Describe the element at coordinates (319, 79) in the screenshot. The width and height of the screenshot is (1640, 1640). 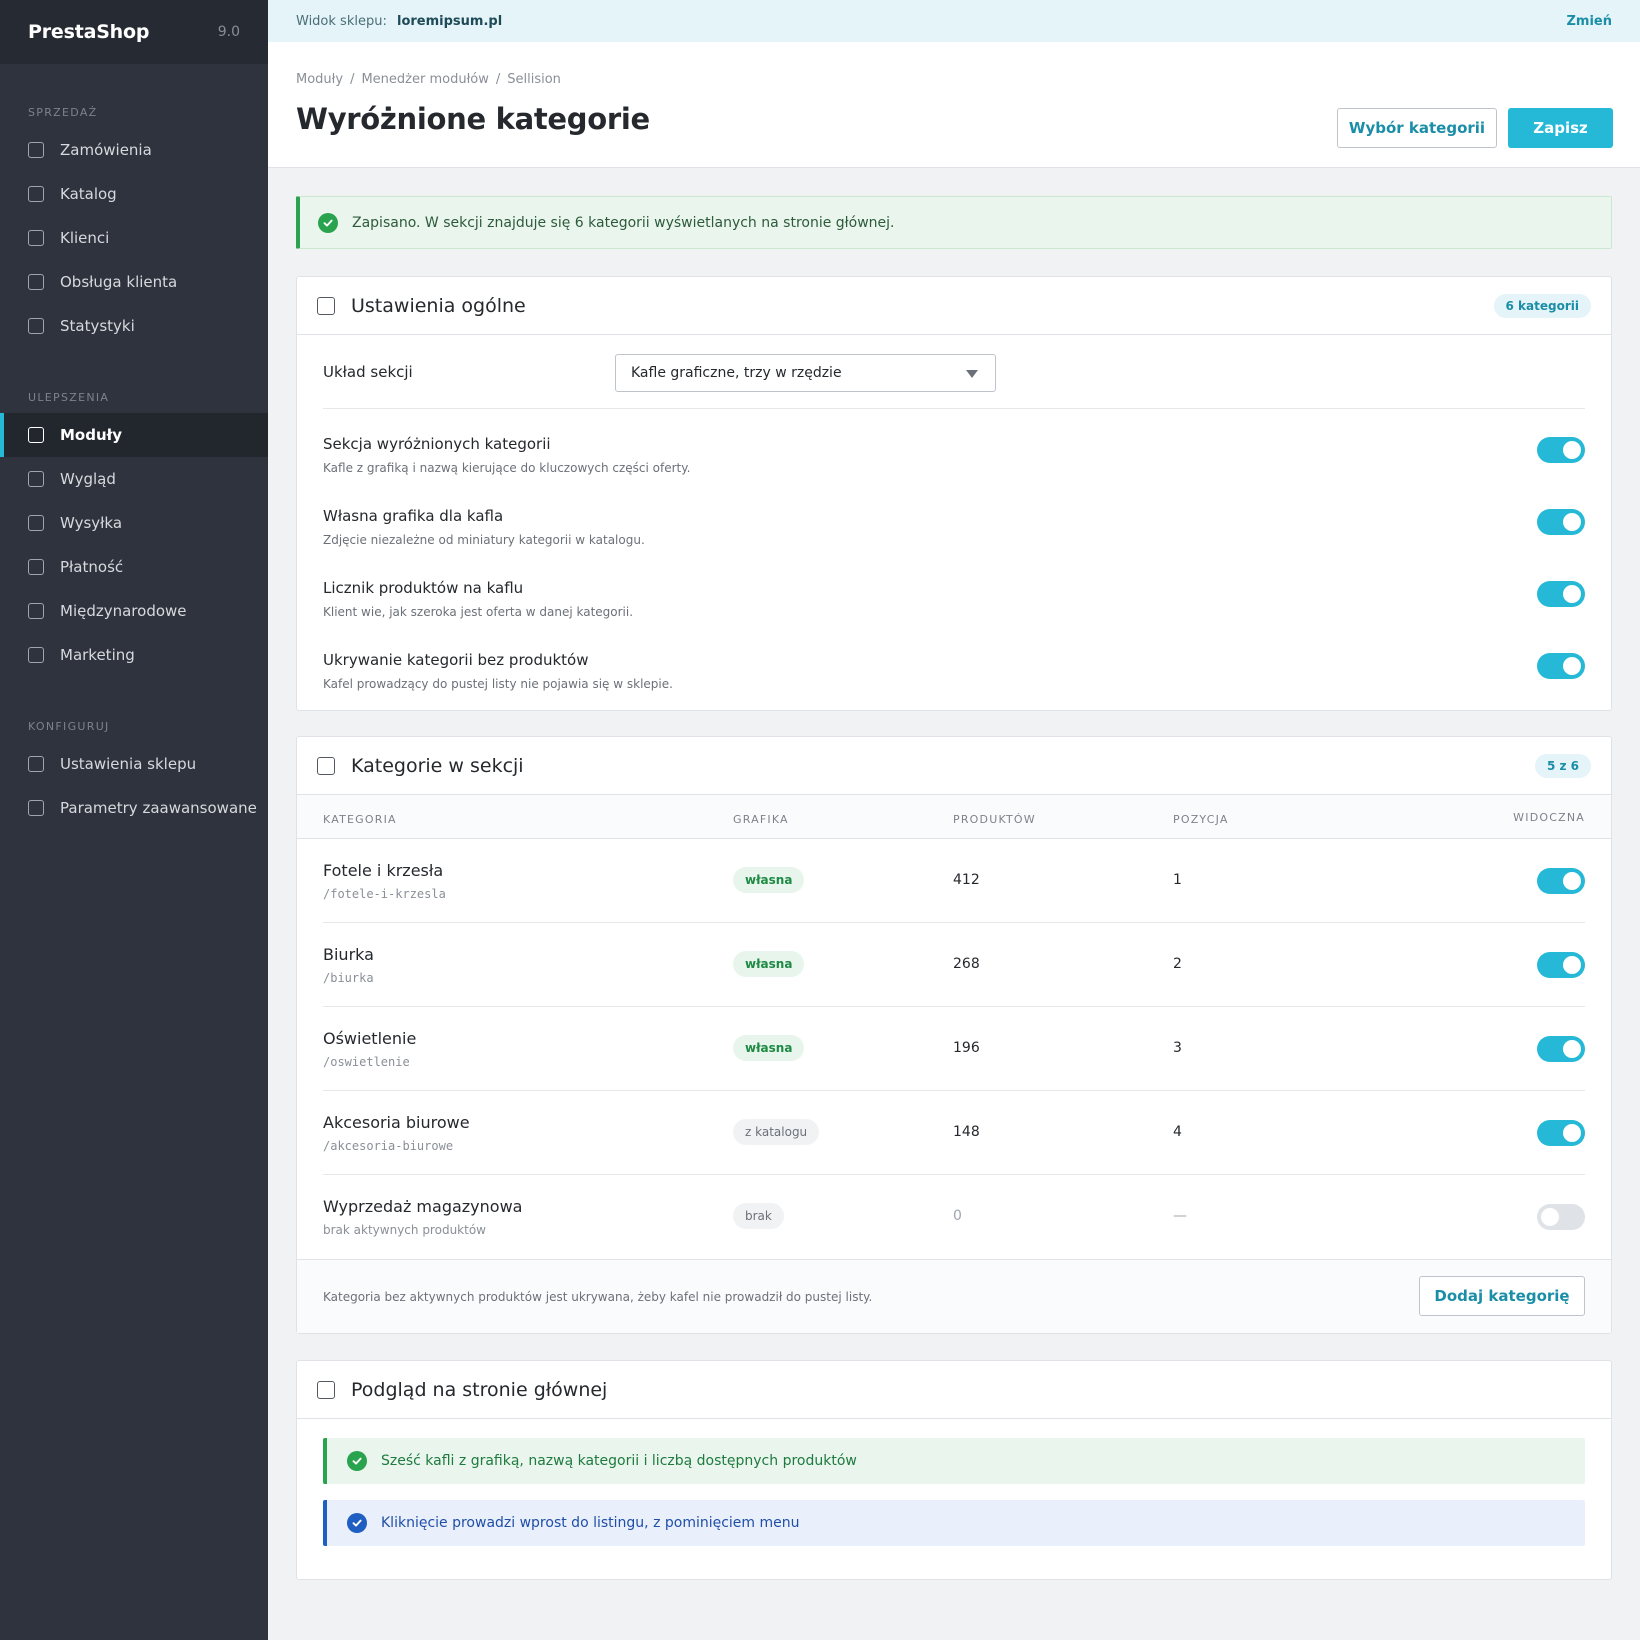
I see `breadcrumb-item: Moduły` at that location.